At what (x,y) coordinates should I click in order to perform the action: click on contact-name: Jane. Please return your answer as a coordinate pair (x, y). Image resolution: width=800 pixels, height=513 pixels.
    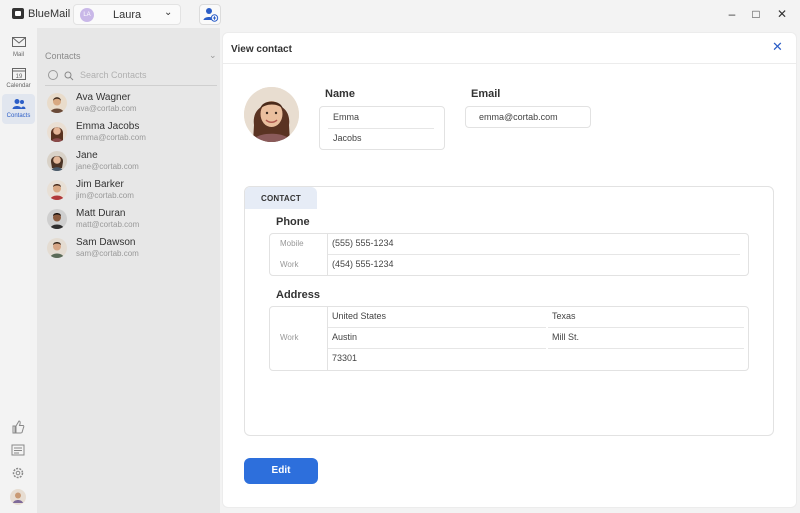
    Looking at the image, I should click on (87, 155).